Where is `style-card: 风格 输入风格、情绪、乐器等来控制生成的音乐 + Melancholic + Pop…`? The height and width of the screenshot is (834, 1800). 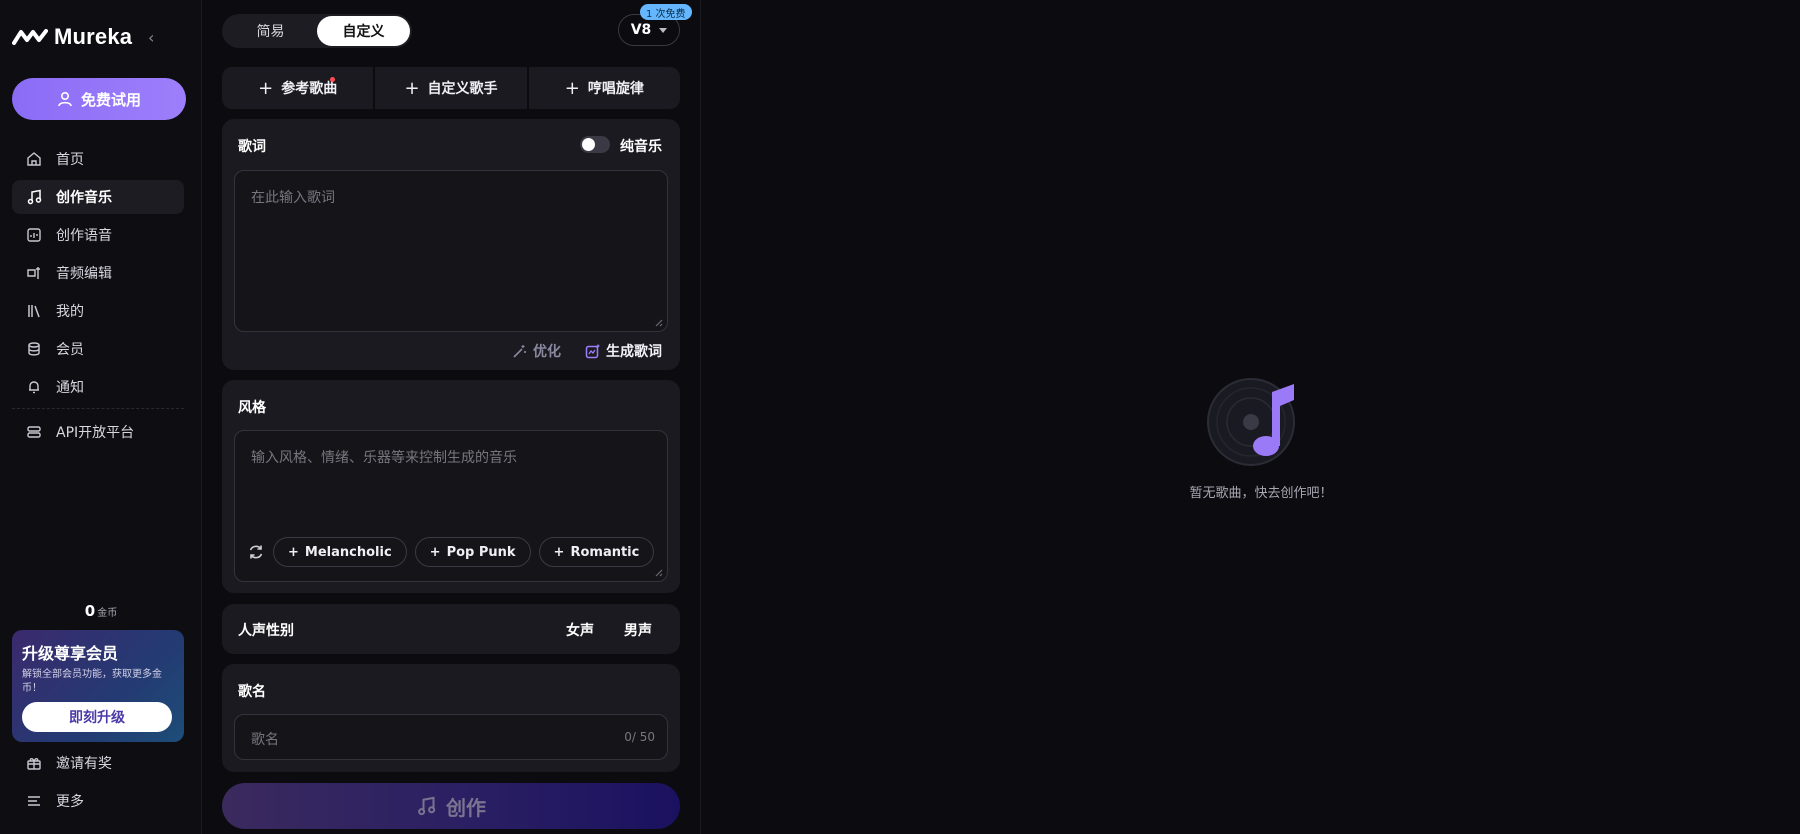
style-card: 风格 输入风格、情绪、乐器等来控制生成的音乐 + Melancholic + Pop… is located at coordinates (451, 486).